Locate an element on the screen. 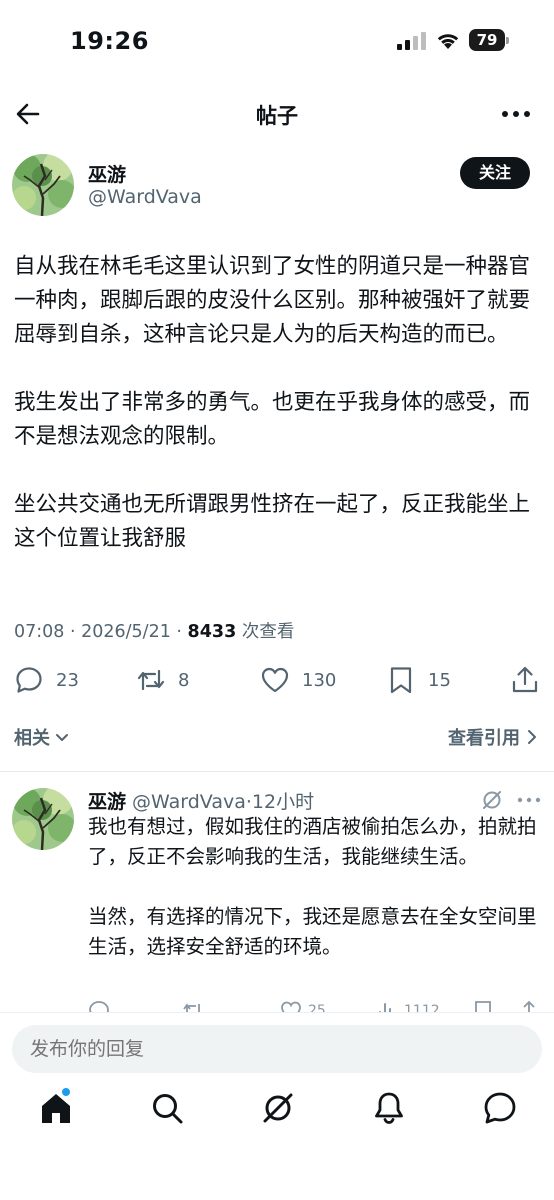  status-time: 19:26 is located at coordinates (109, 41).